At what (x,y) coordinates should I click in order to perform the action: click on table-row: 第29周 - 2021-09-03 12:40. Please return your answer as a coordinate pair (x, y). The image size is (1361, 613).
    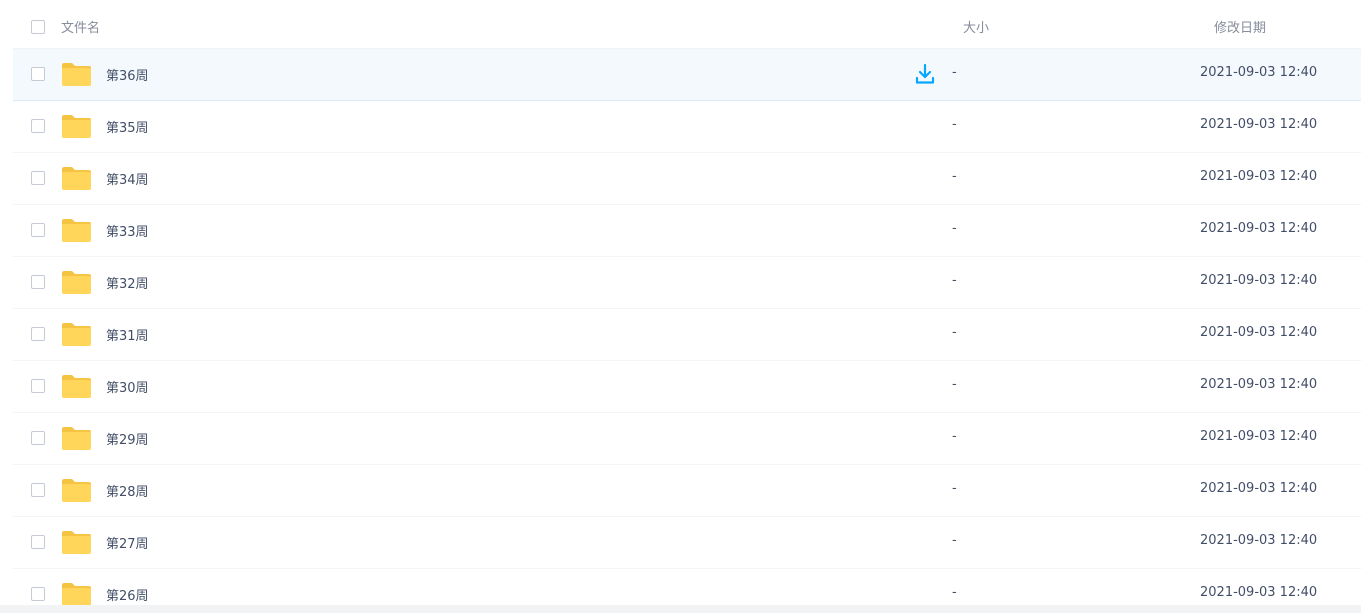
    Looking at the image, I should click on (687, 439).